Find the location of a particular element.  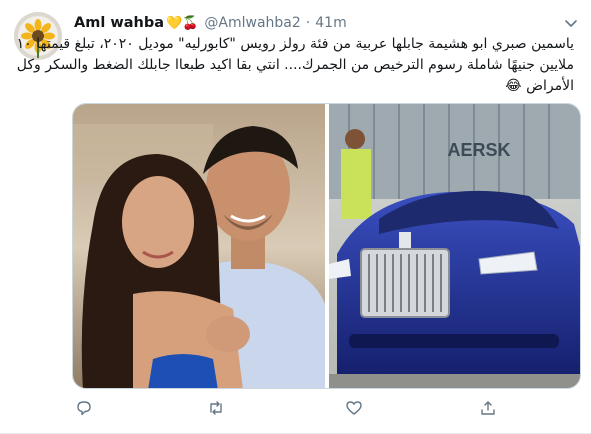

tweet-text-line: الأمراض 😂 is located at coordinates (539, 86).